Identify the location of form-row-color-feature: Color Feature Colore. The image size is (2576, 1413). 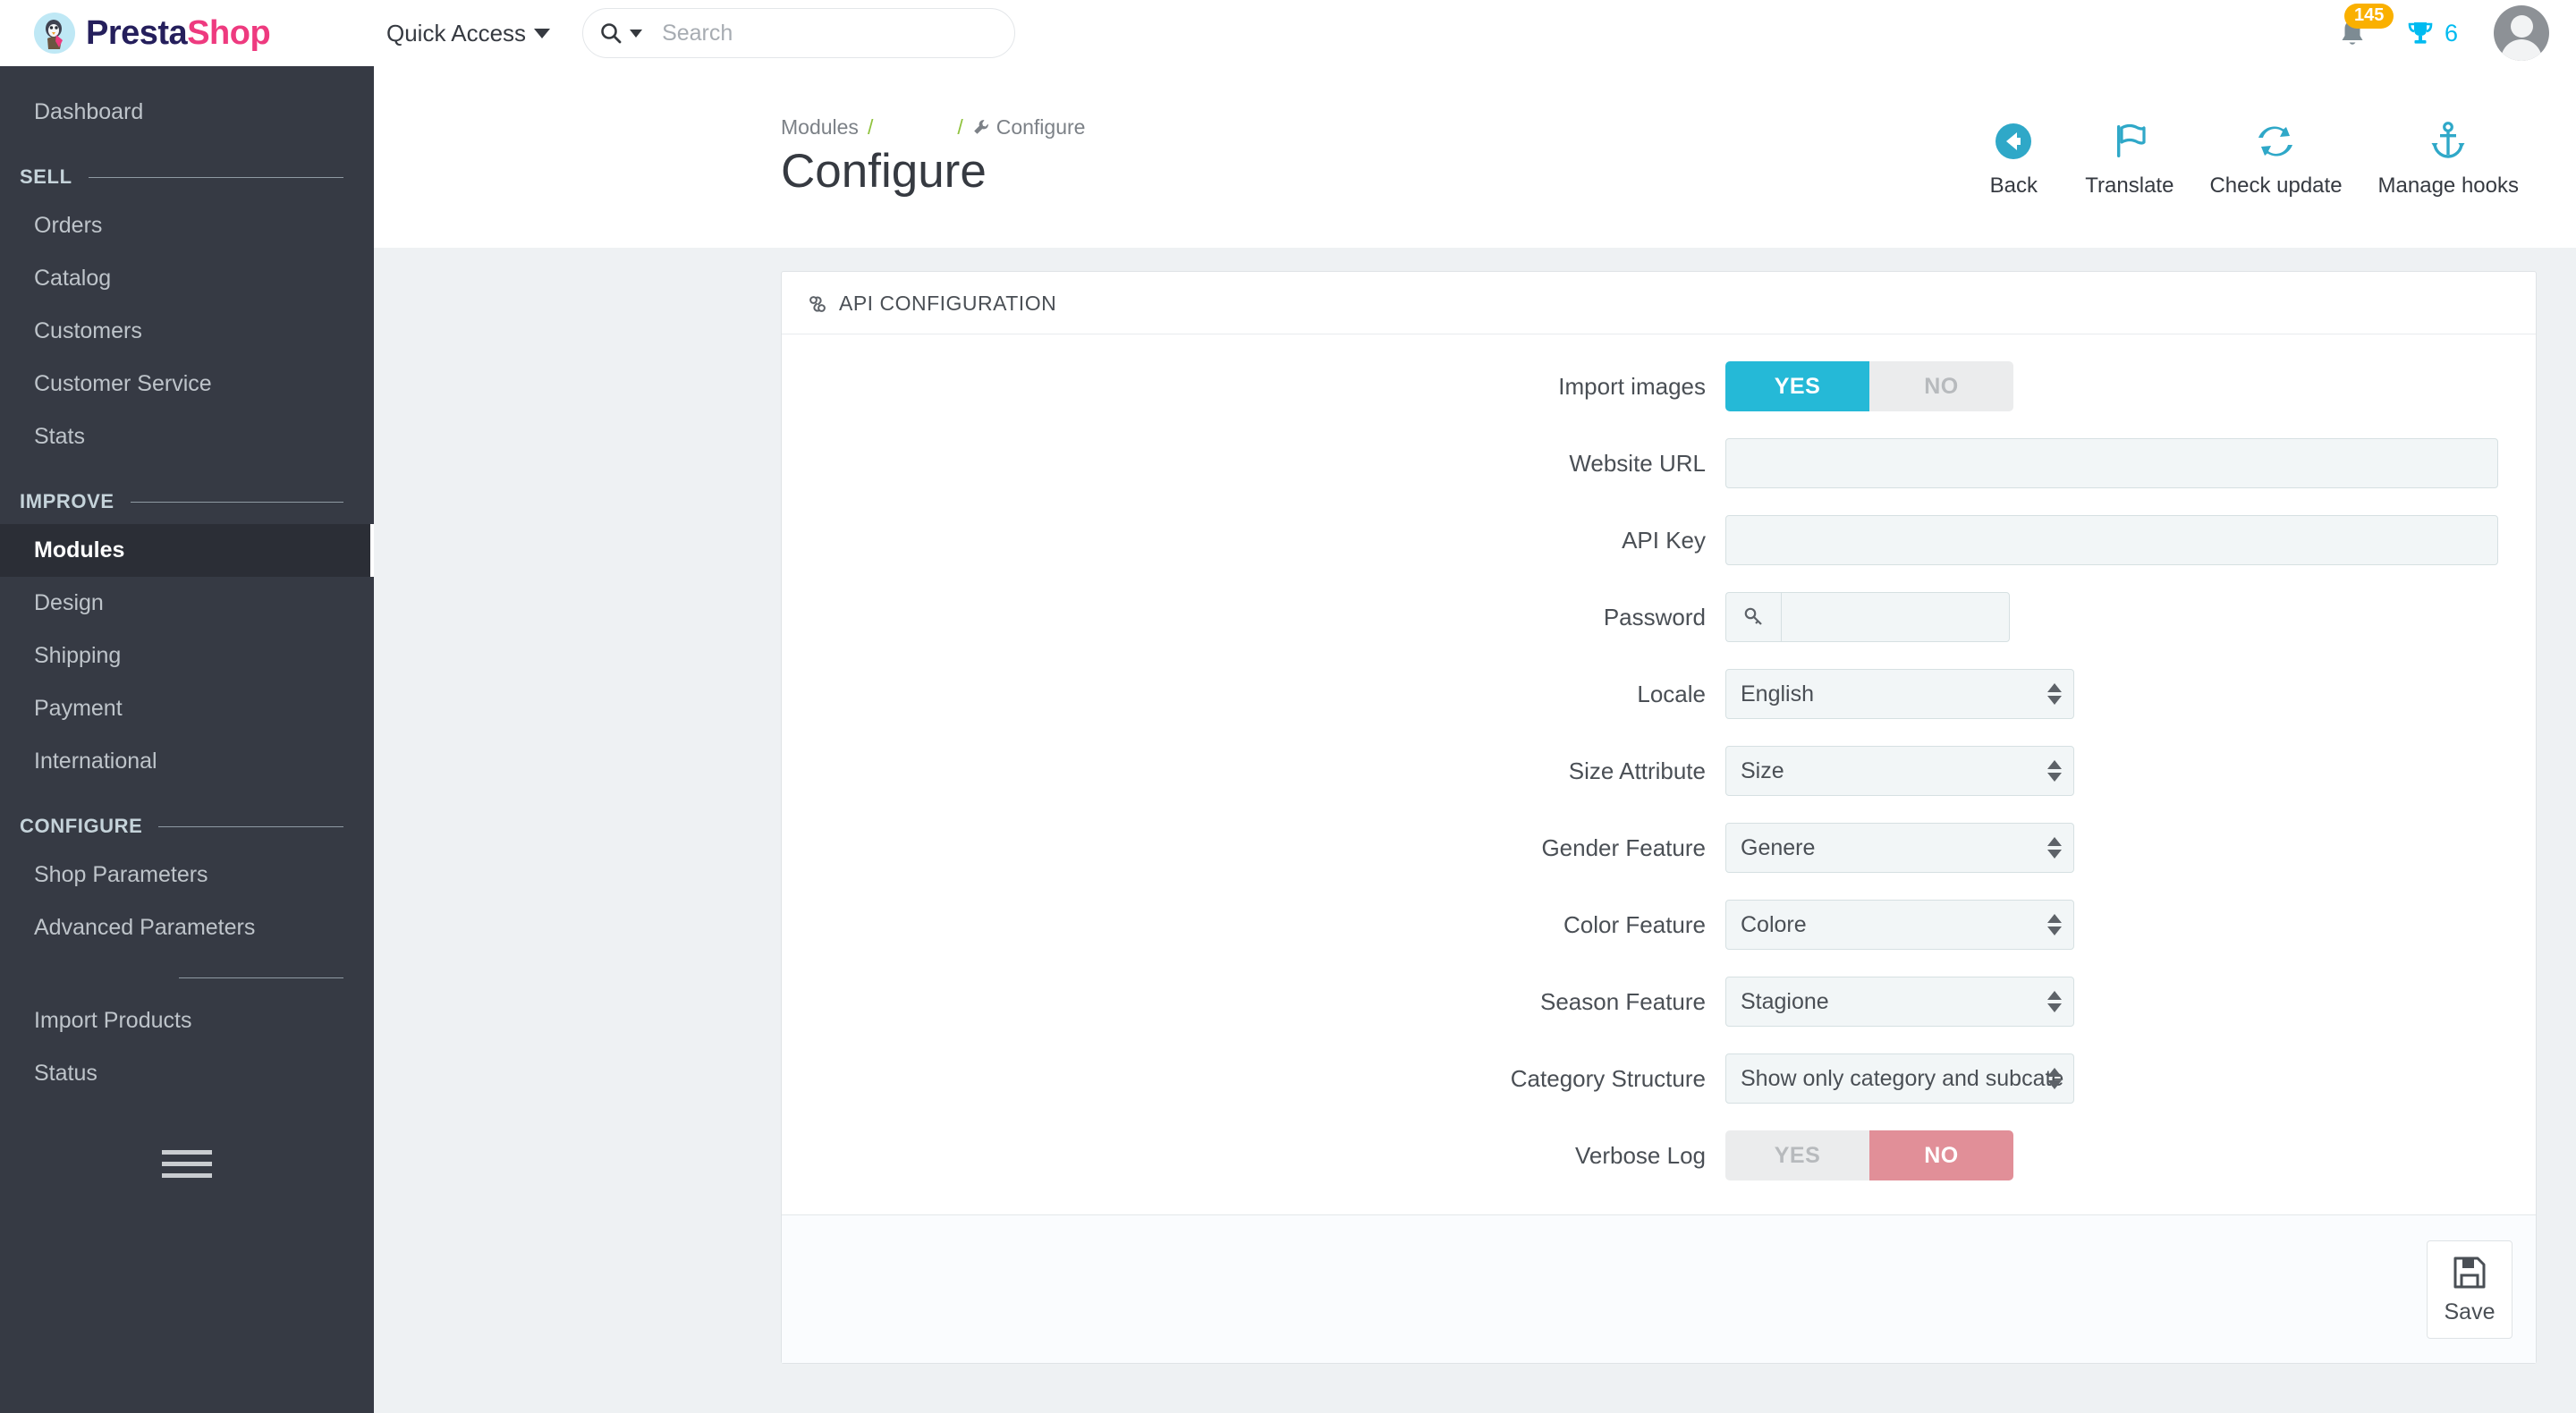
(1659, 925).